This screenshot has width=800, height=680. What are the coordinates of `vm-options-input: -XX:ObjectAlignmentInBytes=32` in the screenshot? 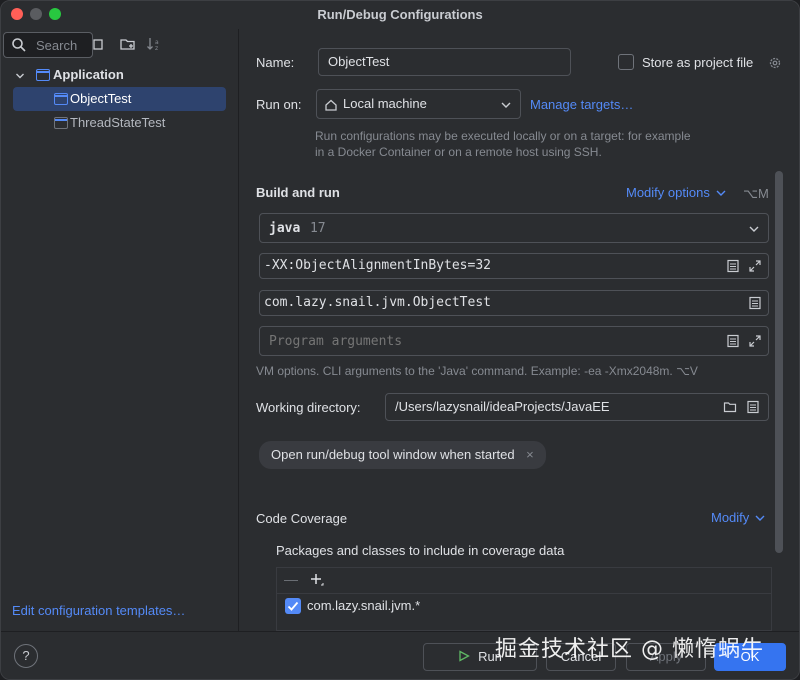 It's located at (514, 266).